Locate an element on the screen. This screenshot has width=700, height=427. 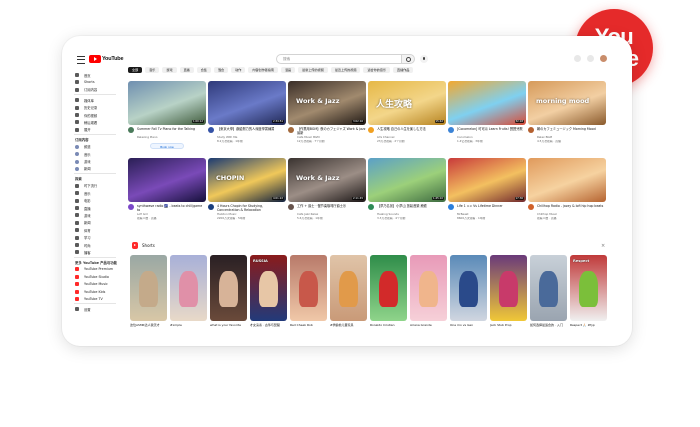
video-title: 人生攻略 自己の人生を楽しむ方法 is located at coordinates (411, 129).